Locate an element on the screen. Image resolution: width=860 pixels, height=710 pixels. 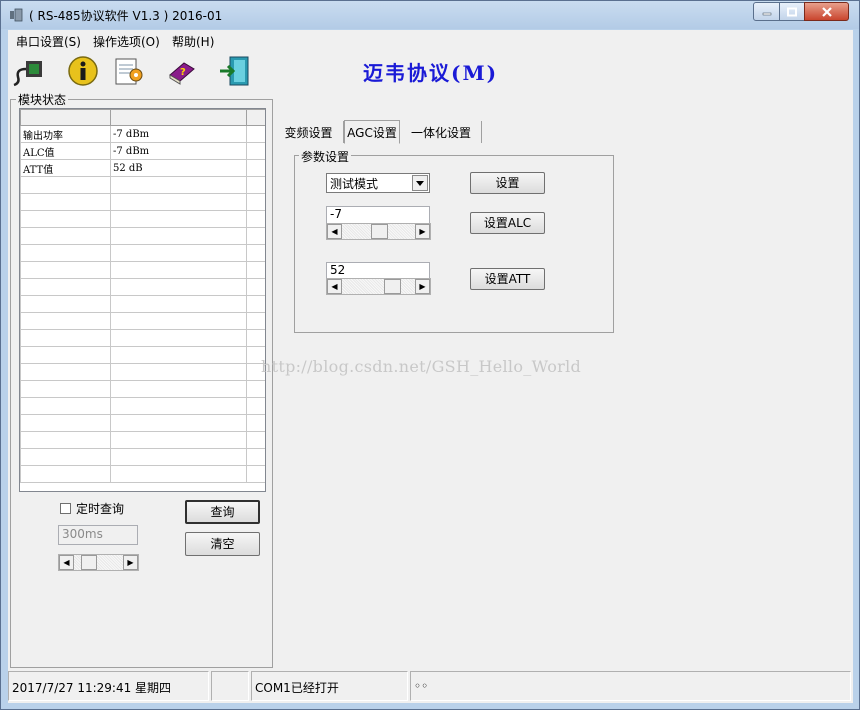
interval-scrollbar: ◀ ▶ is located at coordinates (98, 562).